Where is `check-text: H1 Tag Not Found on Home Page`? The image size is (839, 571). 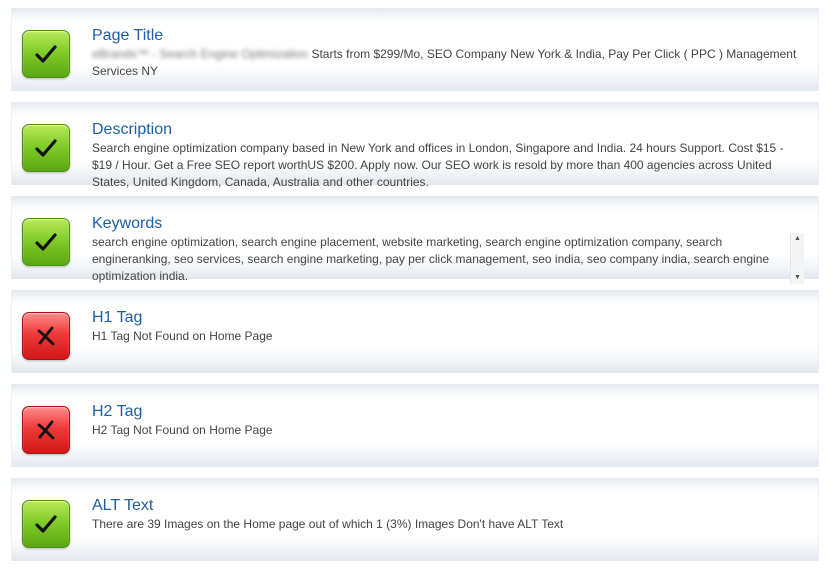 check-text: H1 Tag Not Found on Home Page is located at coordinates (182, 336).